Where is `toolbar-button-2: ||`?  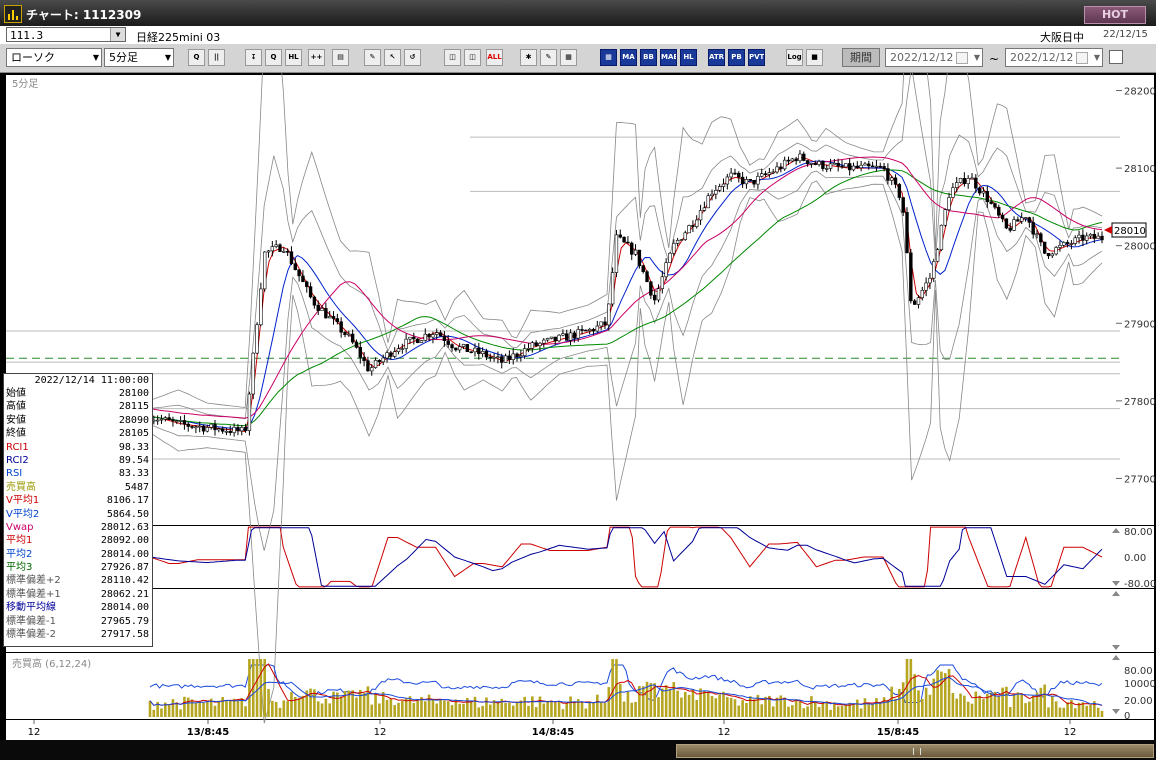 toolbar-button-2: || is located at coordinates (216, 57).